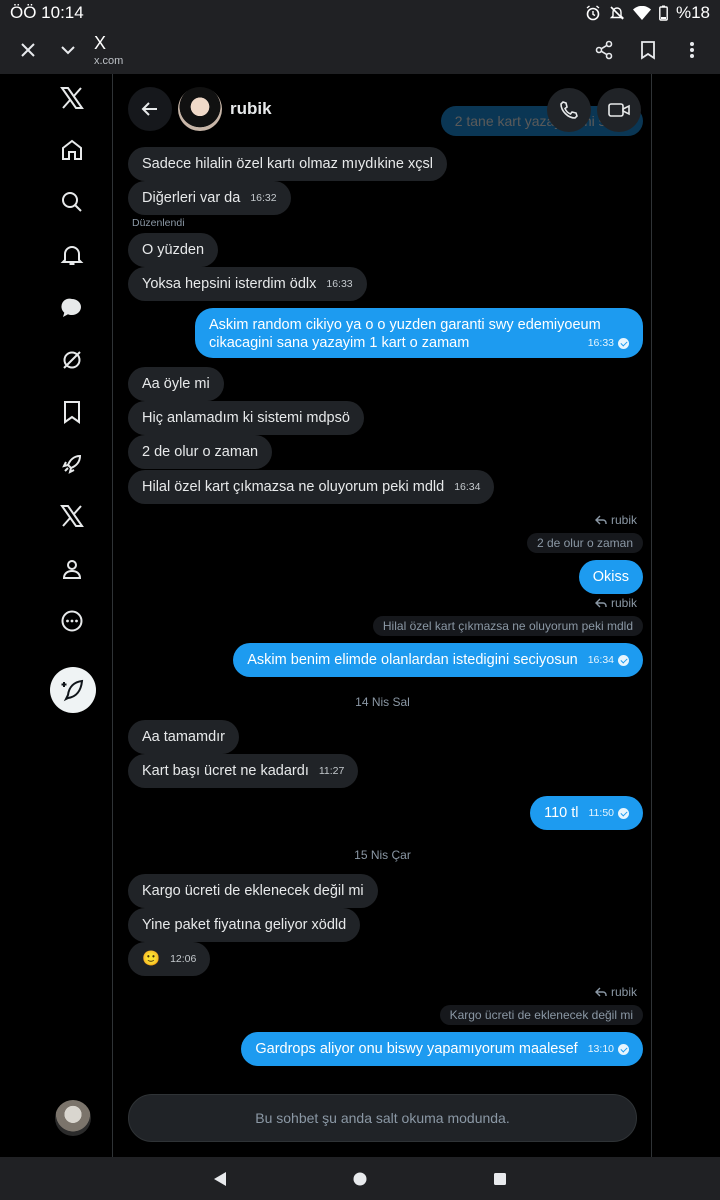  I want to click on person-icon, so click(72, 569).